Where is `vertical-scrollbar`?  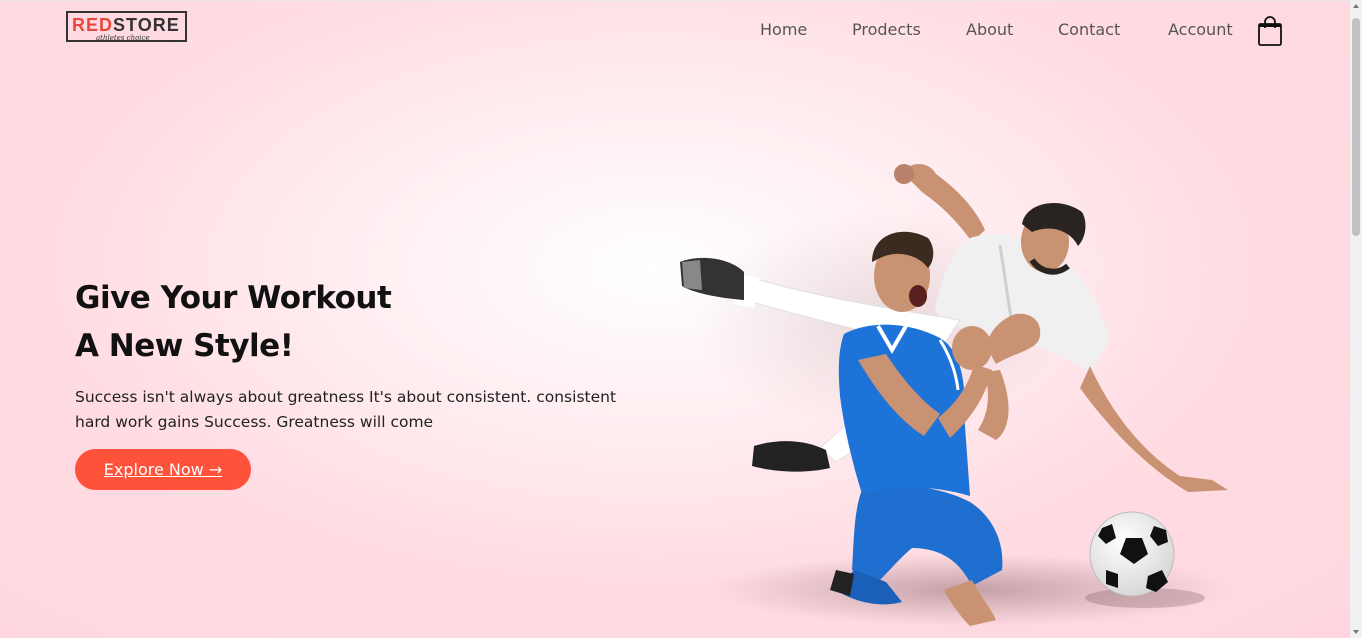
vertical-scrollbar is located at coordinates (1356, 319).